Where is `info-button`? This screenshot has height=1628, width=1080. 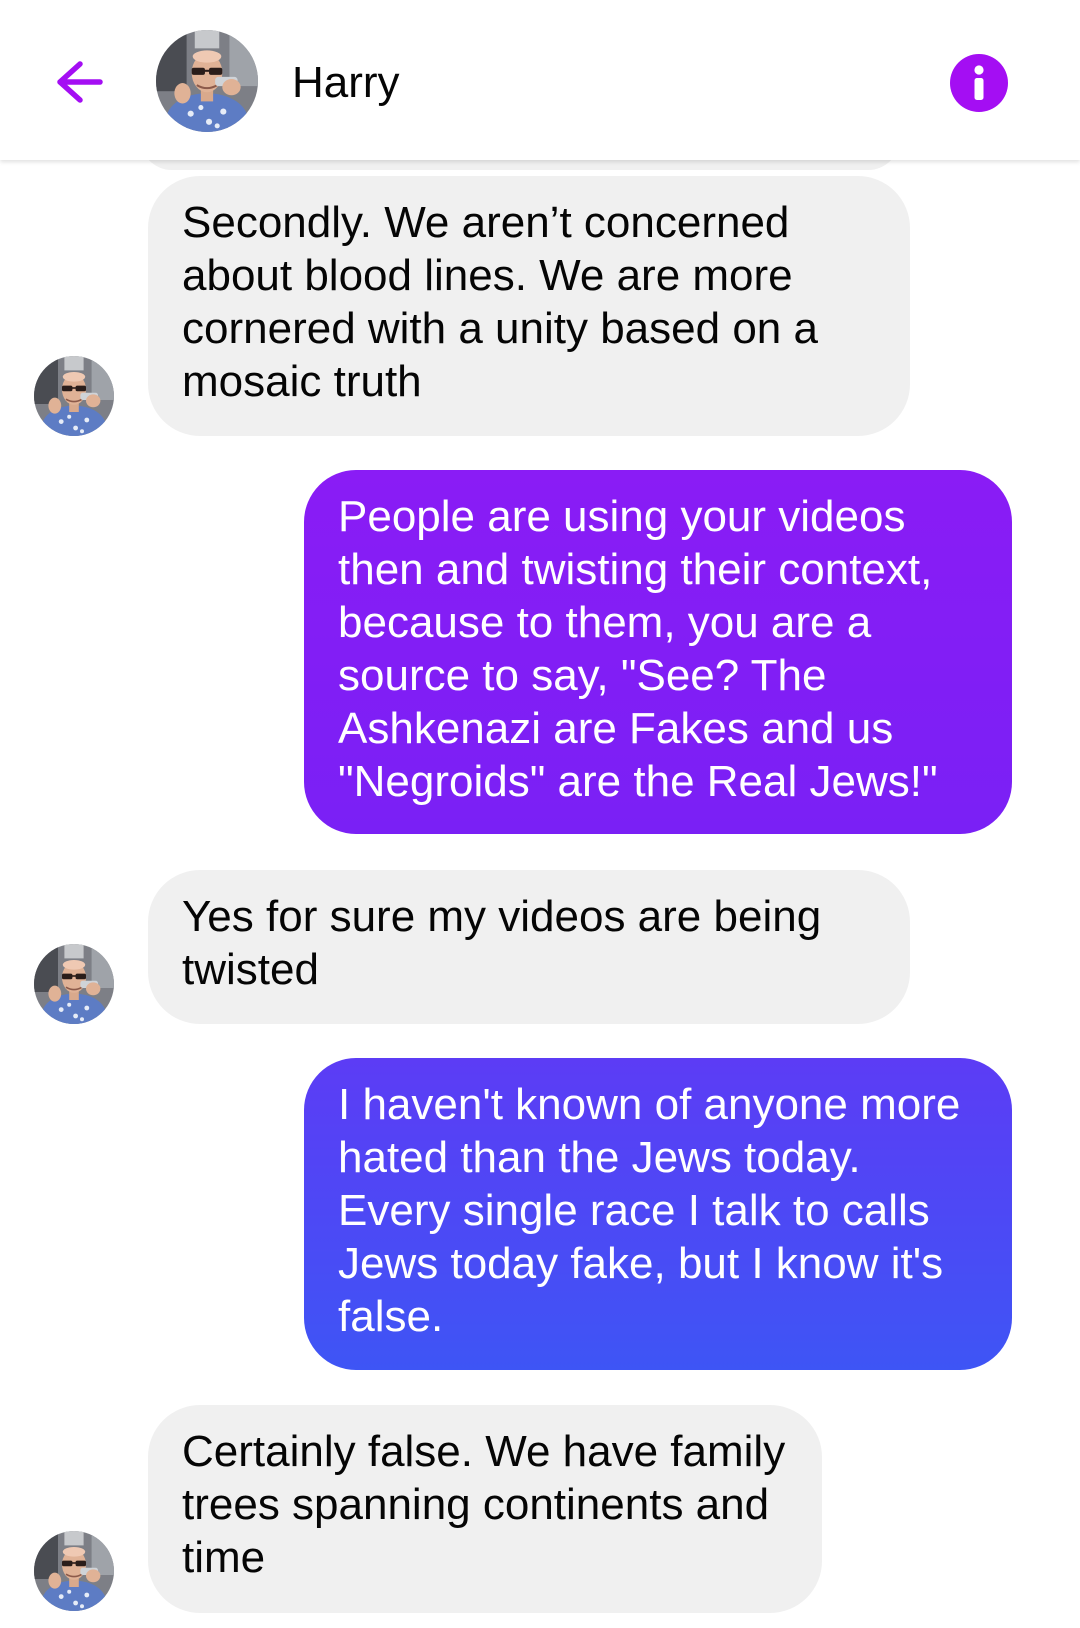
info-button is located at coordinates (979, 83).